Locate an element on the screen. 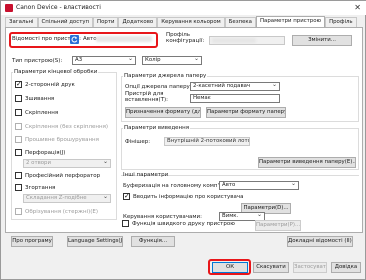 This screenshot has height=280, width=366. apply-button: Застосувати is located at coordinates (310, 267).